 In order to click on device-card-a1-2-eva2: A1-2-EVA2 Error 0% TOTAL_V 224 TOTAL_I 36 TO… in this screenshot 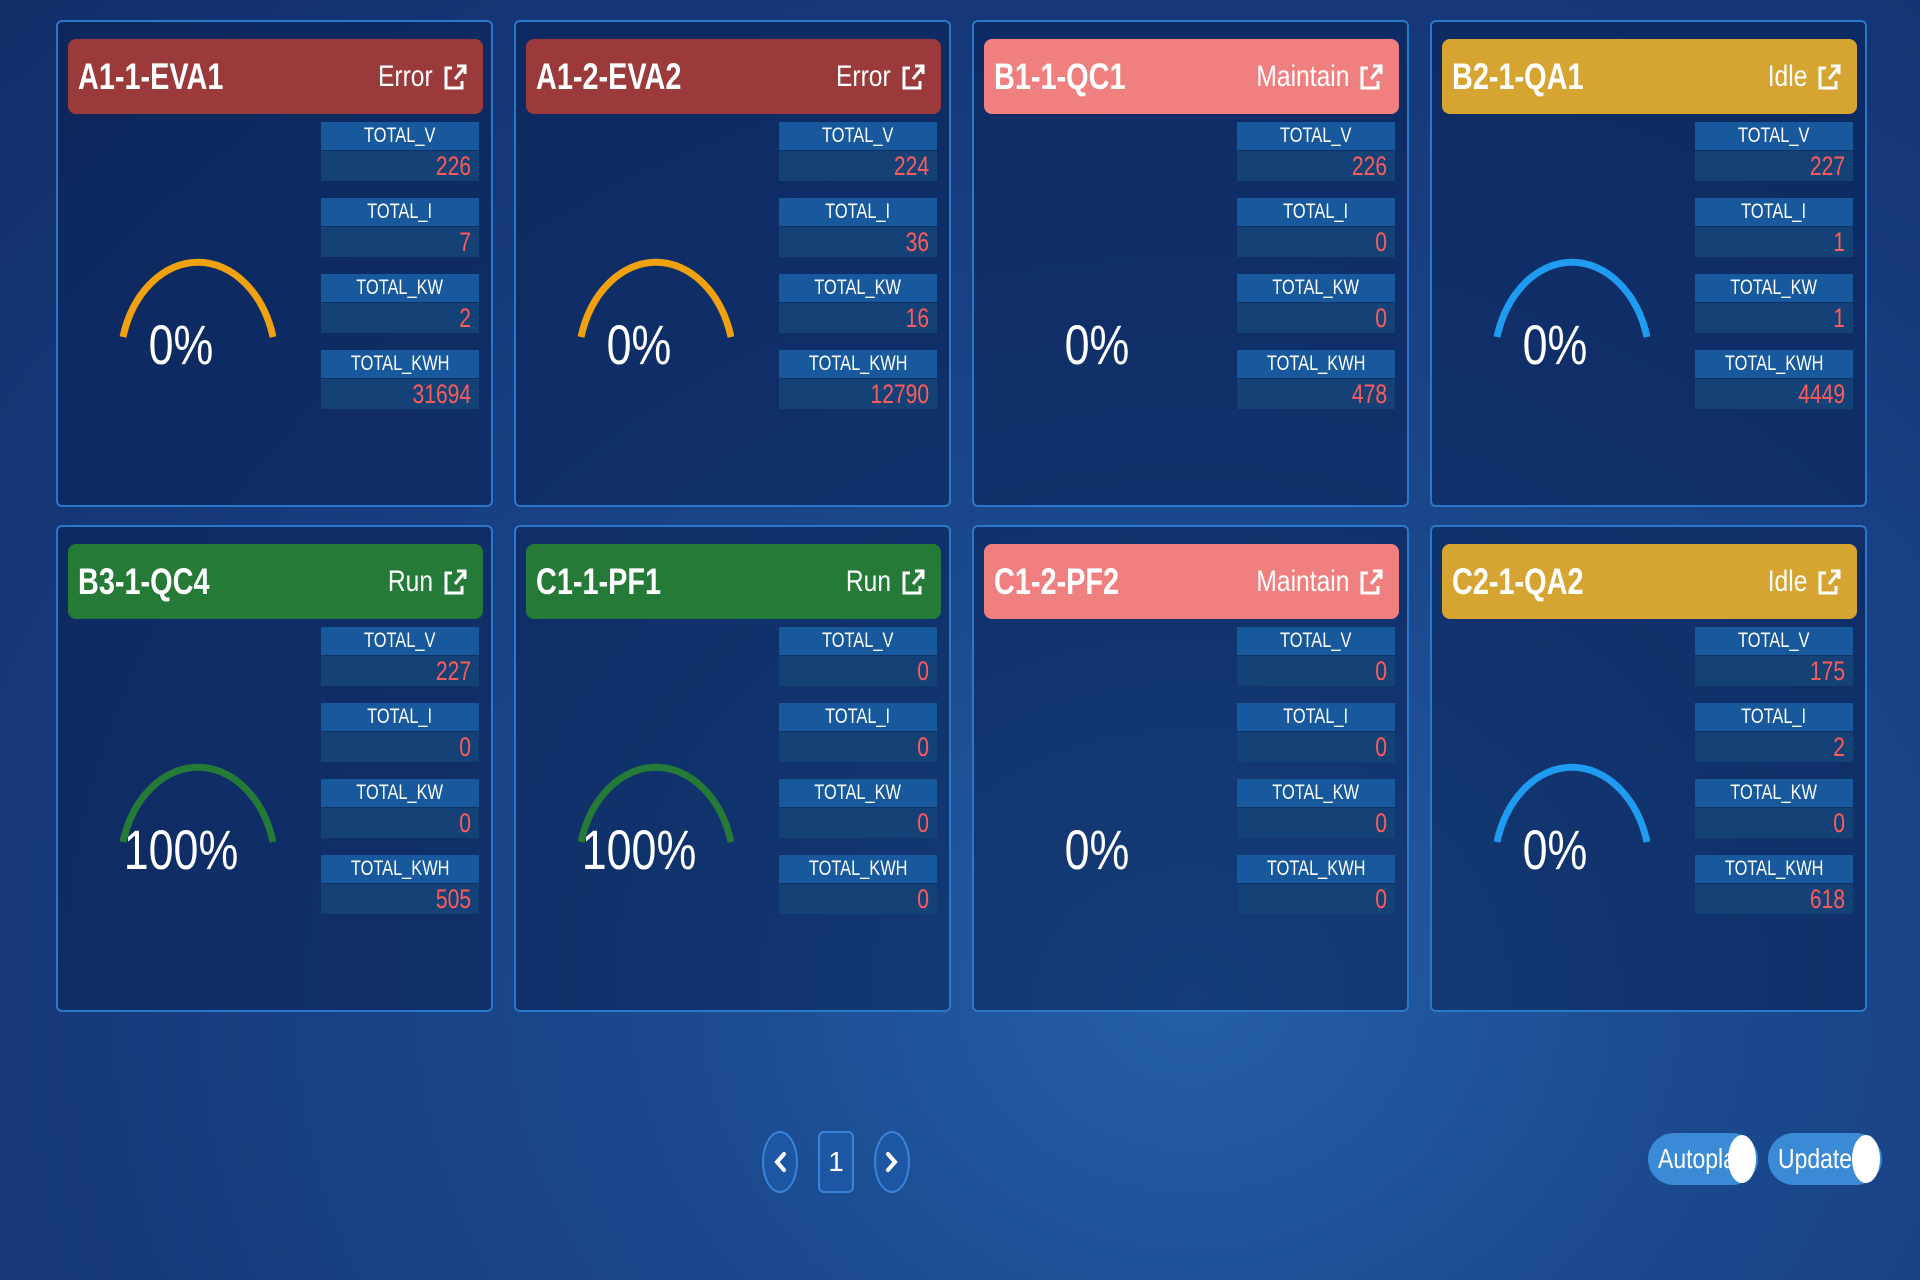, I will do `click(732, 263)`.